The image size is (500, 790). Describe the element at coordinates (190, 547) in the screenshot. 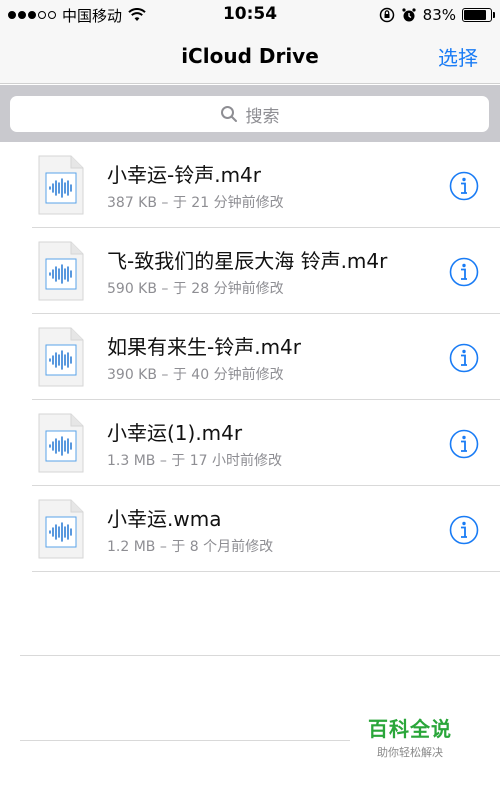

I see `file-meta: 1.2 MB – 于 8 个月前修改` at that location.